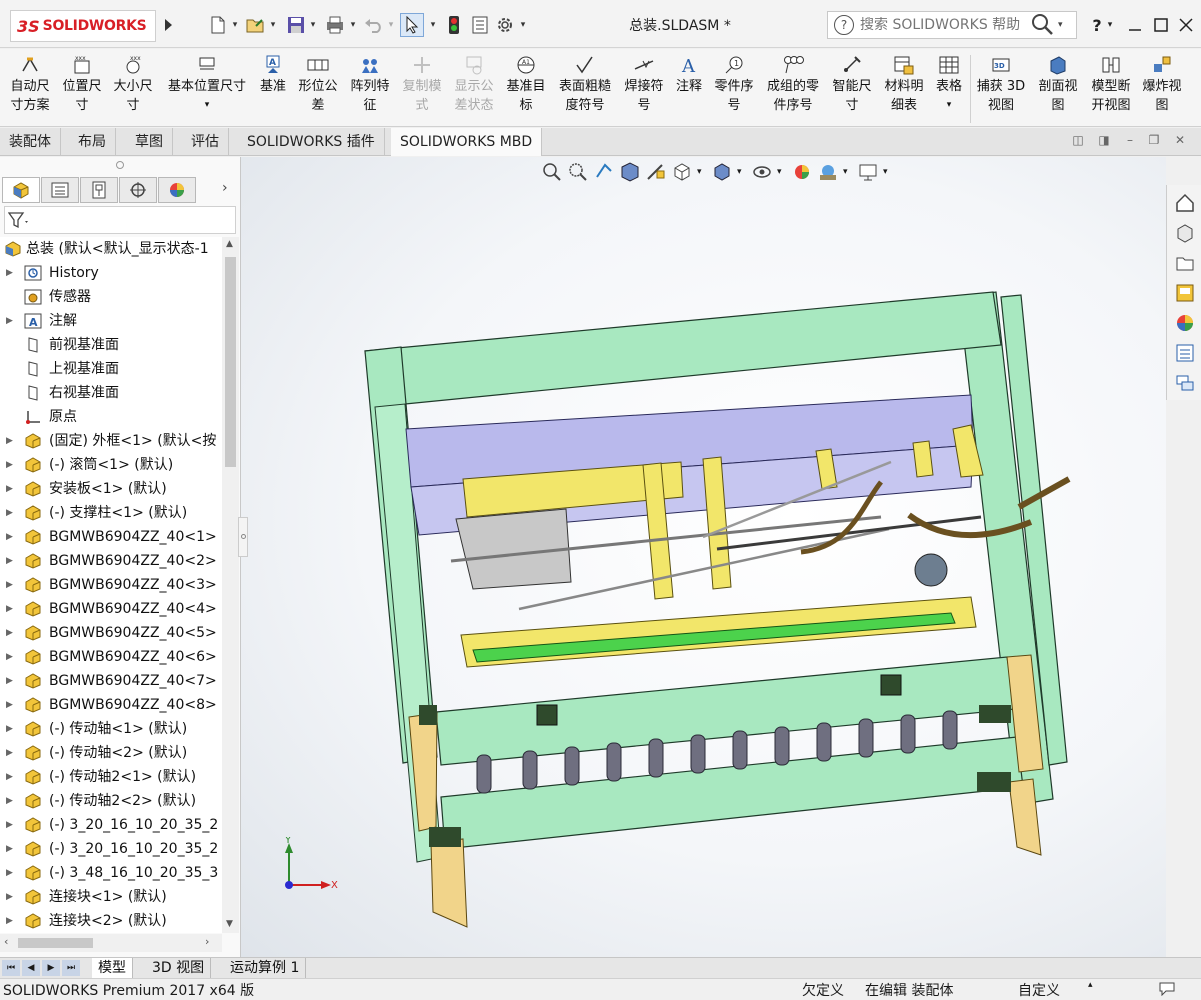 The image size is (1201, 1000). I want to click on bill-of-materials-button: 材料明 细表, so click(904, 85).